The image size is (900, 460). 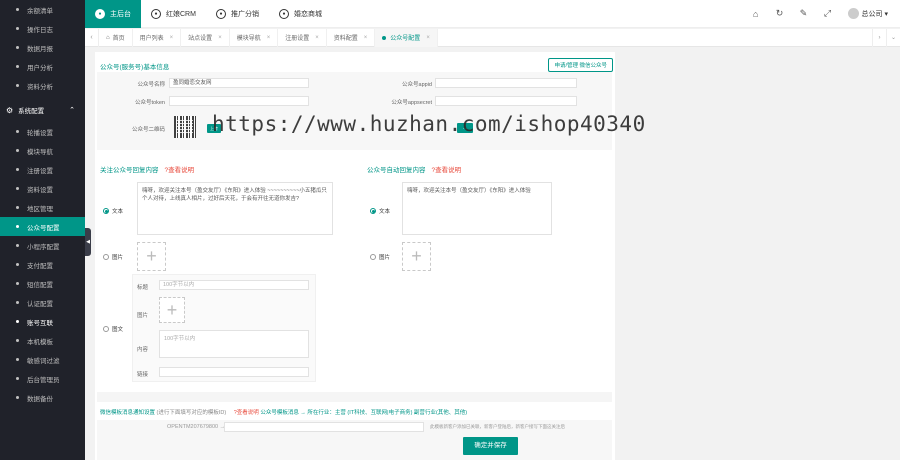 I want to click on sidebar-item-label: 用户分析, so click(x=40, y=68).